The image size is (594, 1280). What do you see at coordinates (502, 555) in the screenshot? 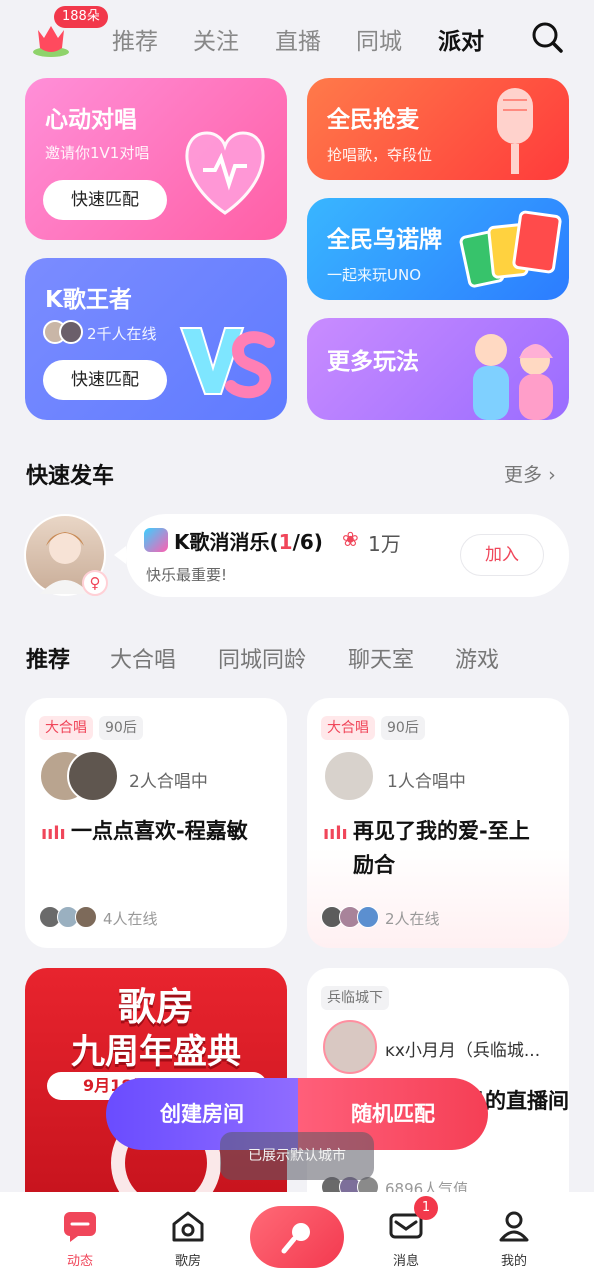
I see `join-button: 加入` at bounding box center [502, 555].